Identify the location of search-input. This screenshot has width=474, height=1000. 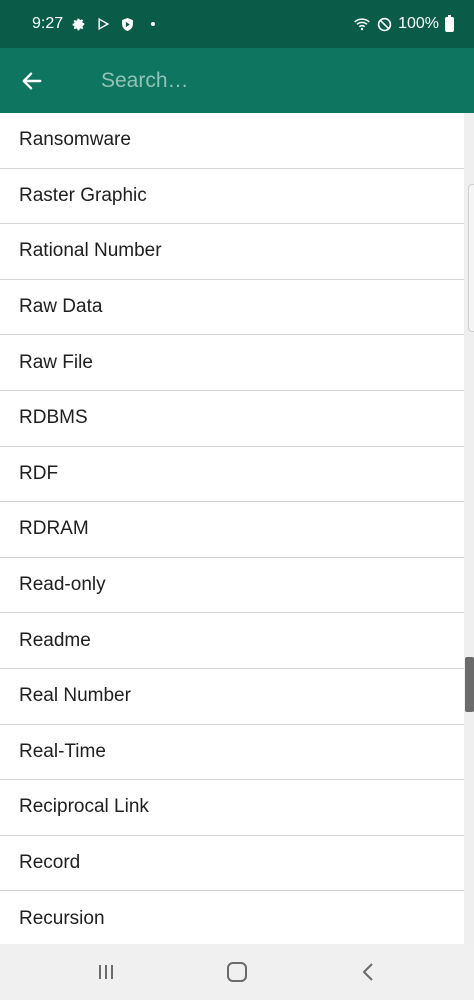
(287, 80).